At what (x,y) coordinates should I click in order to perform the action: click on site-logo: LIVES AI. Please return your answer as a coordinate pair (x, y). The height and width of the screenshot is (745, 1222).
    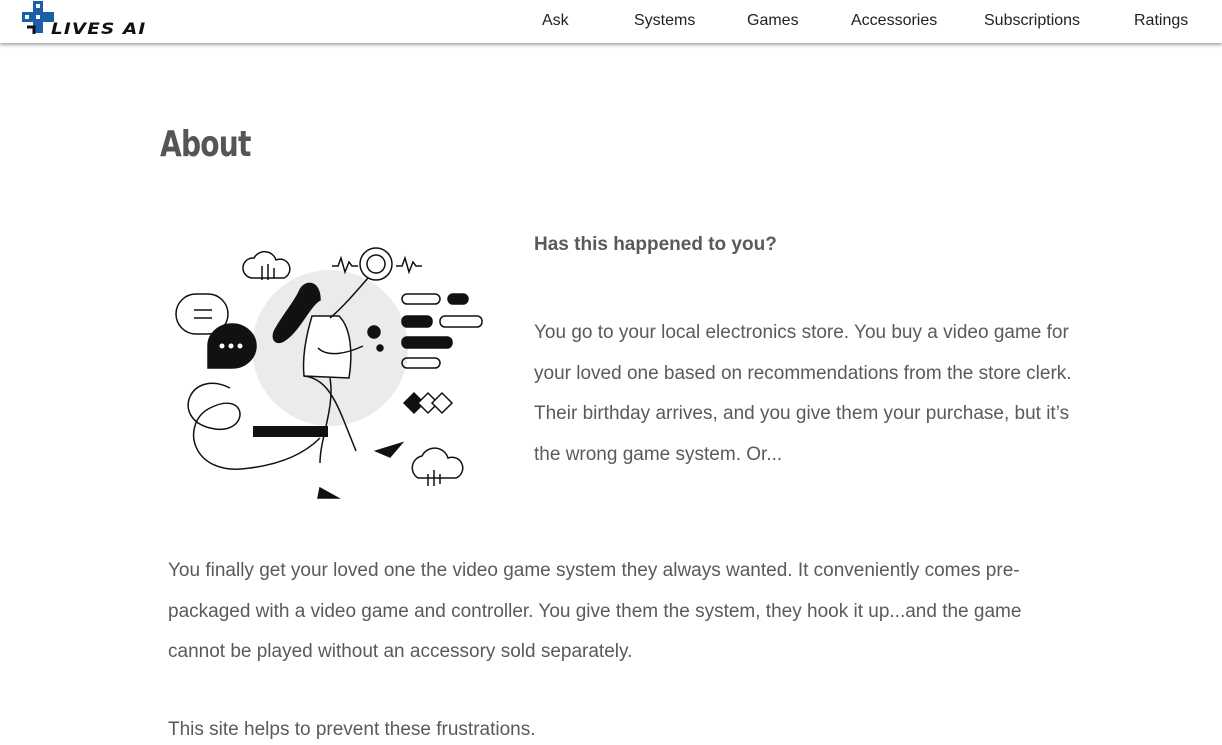
    Looking at the image, I should click on (83, 20).